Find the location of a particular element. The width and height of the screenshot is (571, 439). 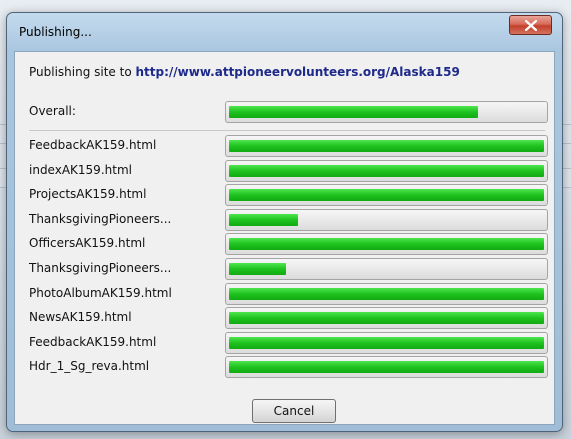

file-progress-row: Hdr_1_Sg_reva.html is located at coordinates (288, 367).